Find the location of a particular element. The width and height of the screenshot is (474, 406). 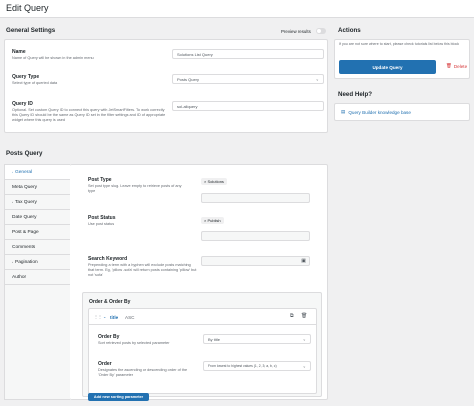

search-keyword-label: Search Keyword is located at coordinates (108, 259).